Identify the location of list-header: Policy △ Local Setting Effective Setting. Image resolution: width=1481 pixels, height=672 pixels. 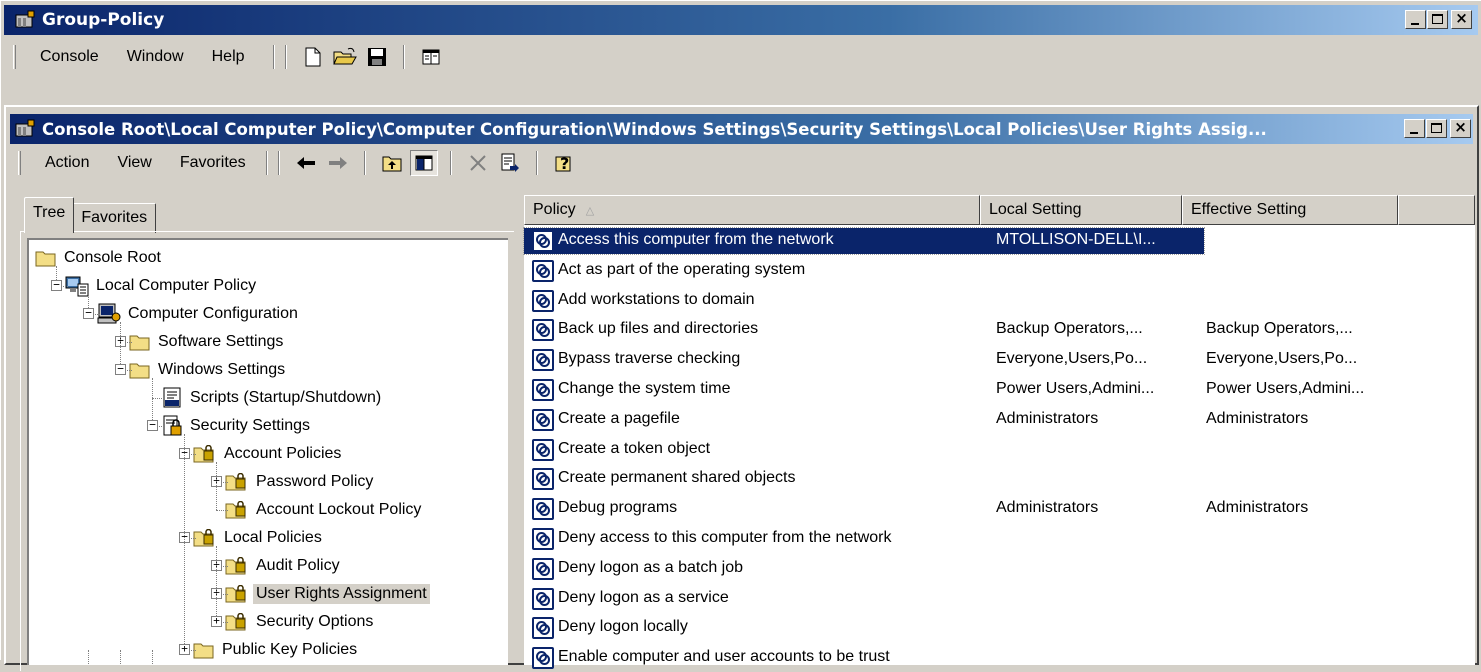
(999, 210).